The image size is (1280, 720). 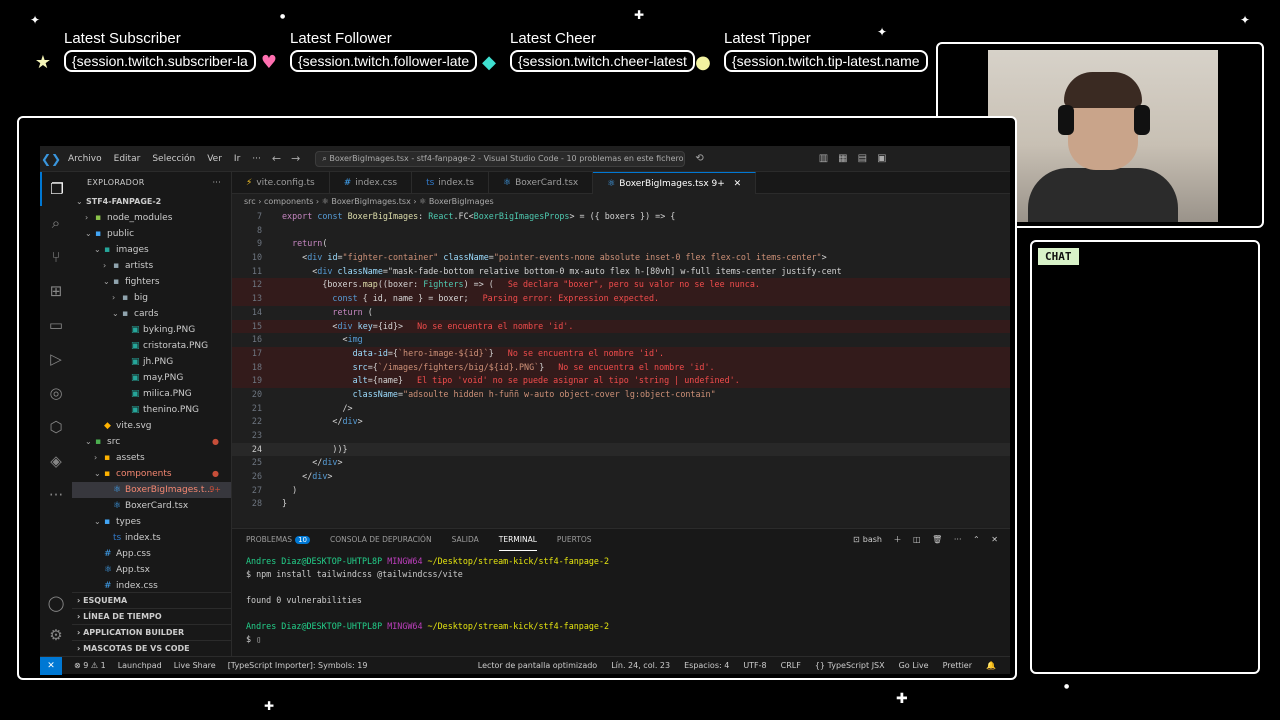 I want to click on status-item: ⊗ 9 ⚠ 1, so click(x=90, y=665).